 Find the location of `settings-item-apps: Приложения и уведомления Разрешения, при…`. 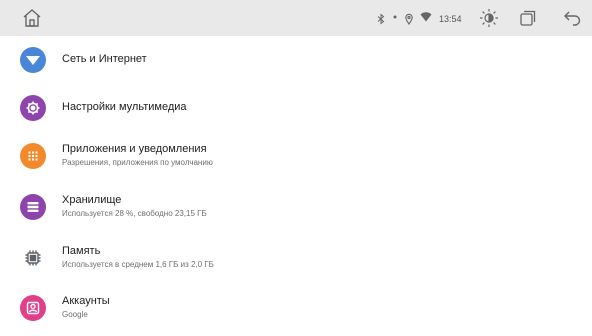

settings-item-apps: Приложения и уведомления Разрешения, при… is located at coordinates (296, 156).